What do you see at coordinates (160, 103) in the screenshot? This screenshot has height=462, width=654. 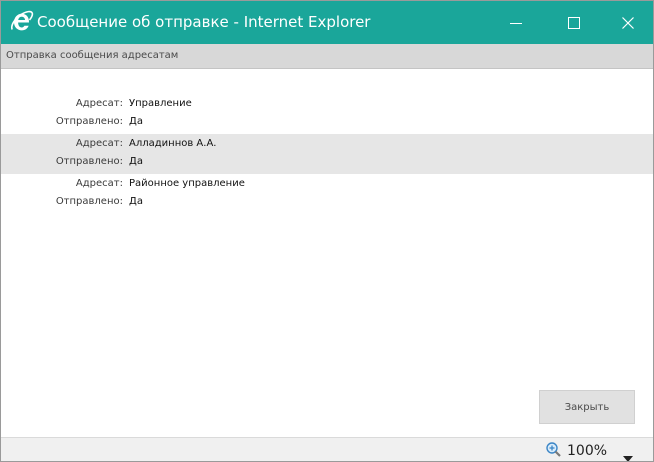 I see `recipient-name: Управление` at bounding box center [160, 103].